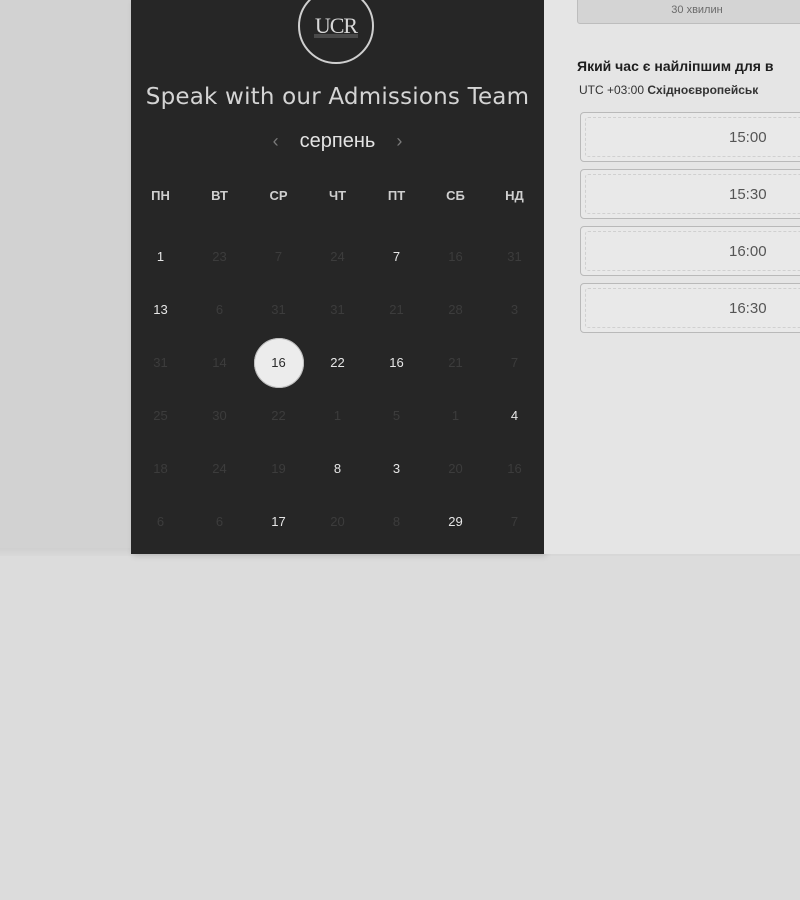  I want to click on calendar-day: 4, so click(514, 415).